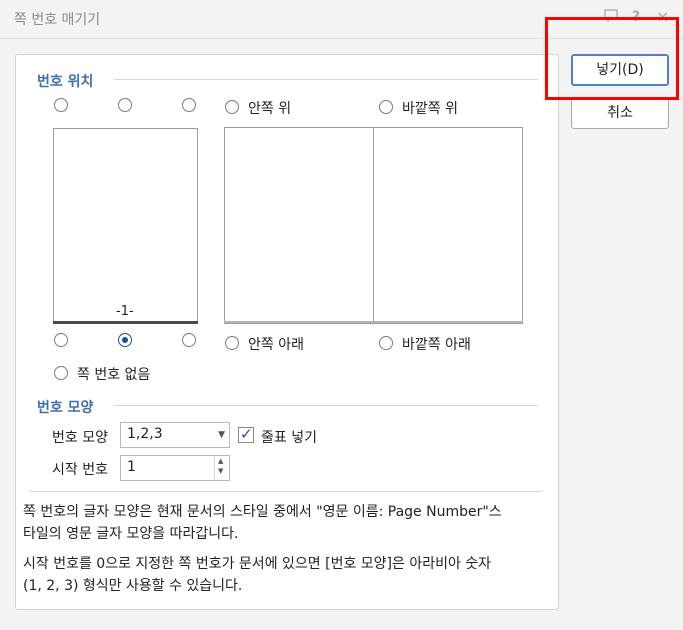  Describe the element at coordinates (285, 491) in the screenshot. I see `description-divider` at that location.